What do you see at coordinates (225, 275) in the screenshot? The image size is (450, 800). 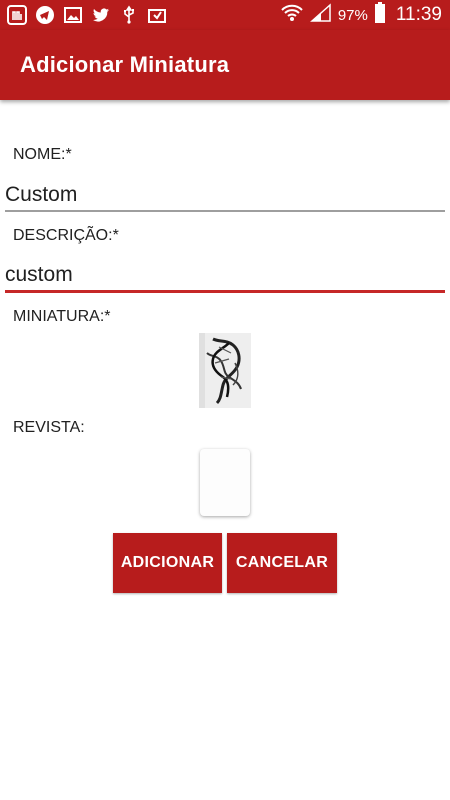 I see `descricao-input` at bounding box center [225, 275].